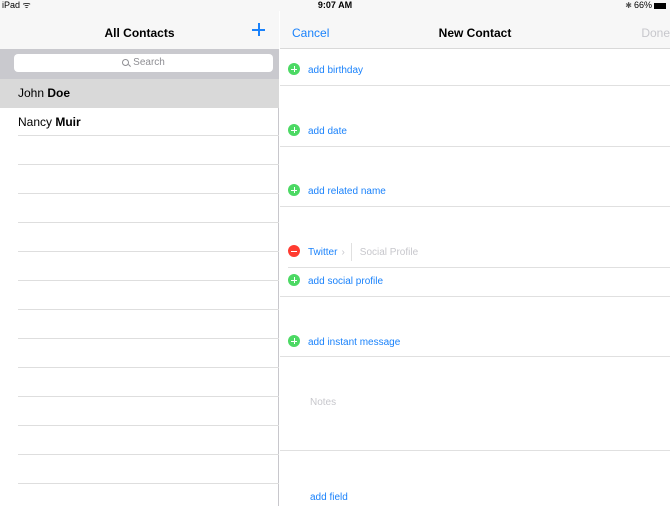 The height and width of the screenshot is (506, 670). I want to click on contact-row-john-doe: John Doe, so click(139, 93).